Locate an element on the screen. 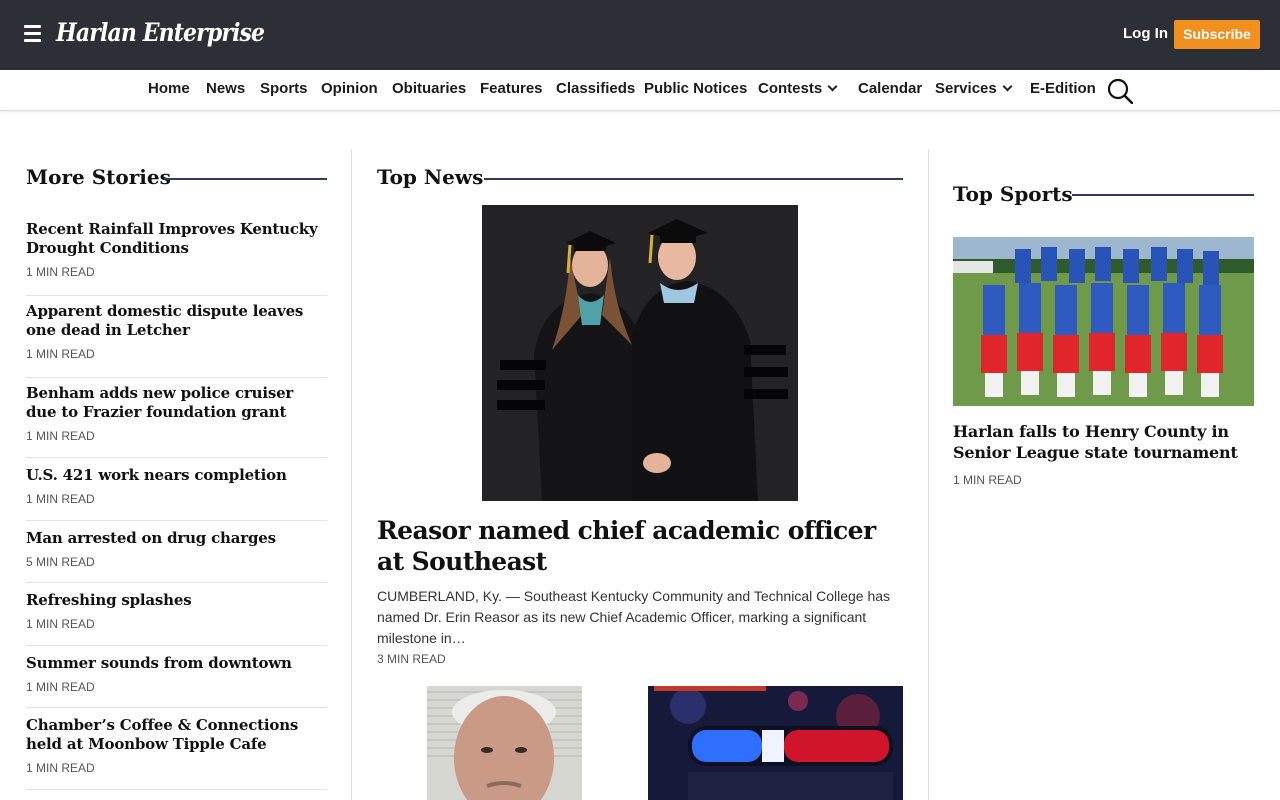  nav-item-e-edition: E-Edition is located at coordinates (1063, 88).